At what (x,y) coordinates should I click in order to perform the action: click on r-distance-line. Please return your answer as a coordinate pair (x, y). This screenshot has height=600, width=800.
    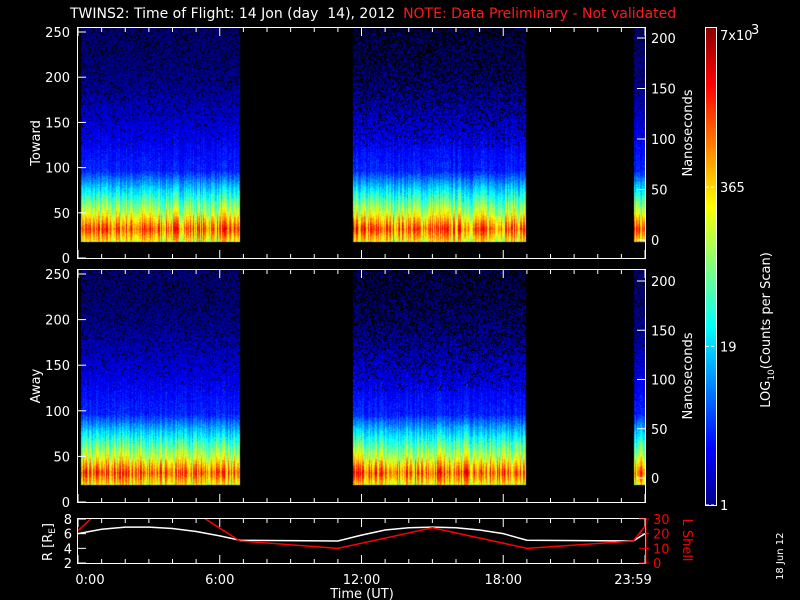
    Looking at the image, I should click on (361, 534).